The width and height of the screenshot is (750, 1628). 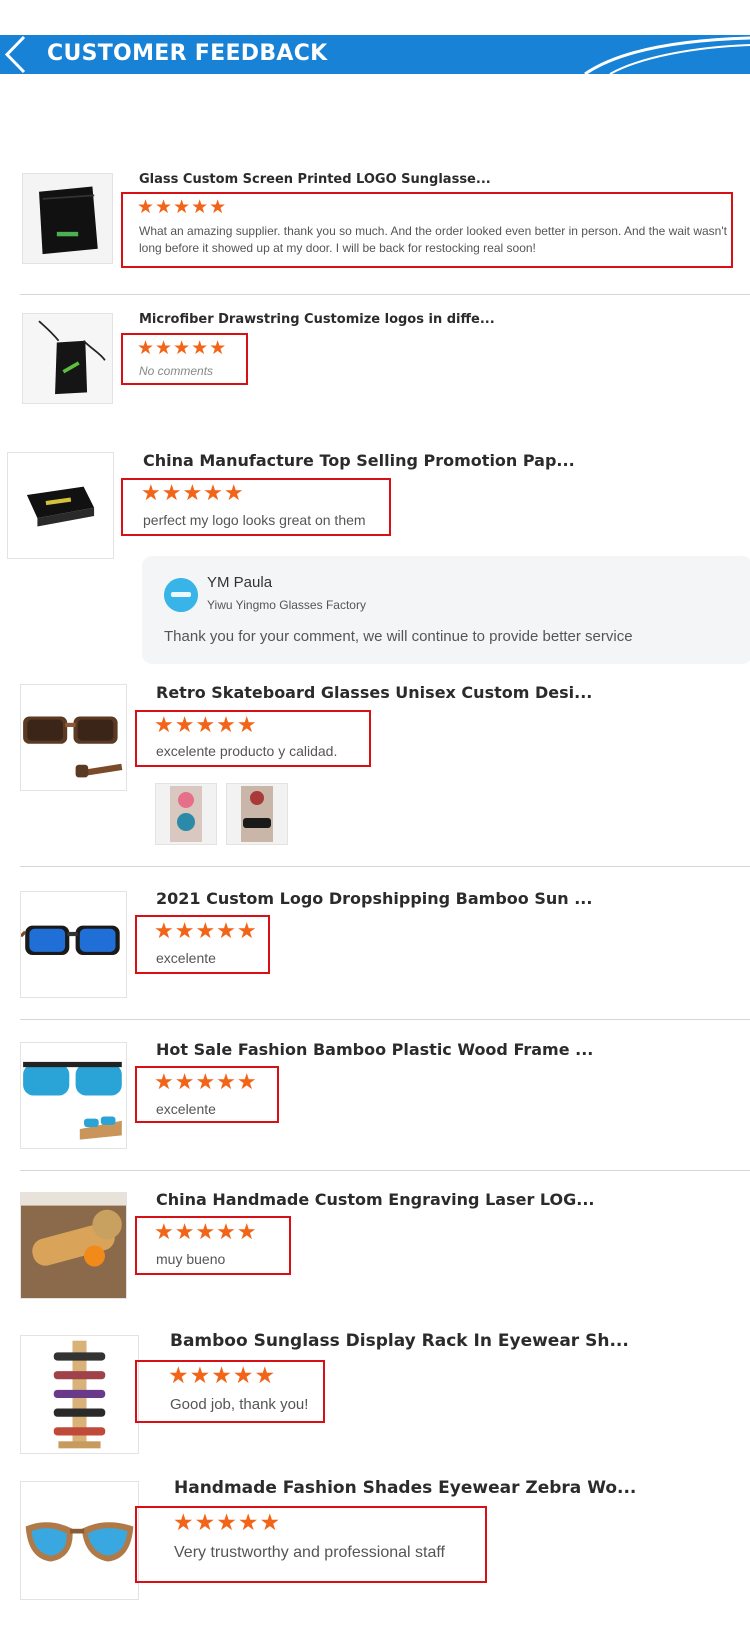 I want to click on review-comment: No comments, so click(x=176, y=371).